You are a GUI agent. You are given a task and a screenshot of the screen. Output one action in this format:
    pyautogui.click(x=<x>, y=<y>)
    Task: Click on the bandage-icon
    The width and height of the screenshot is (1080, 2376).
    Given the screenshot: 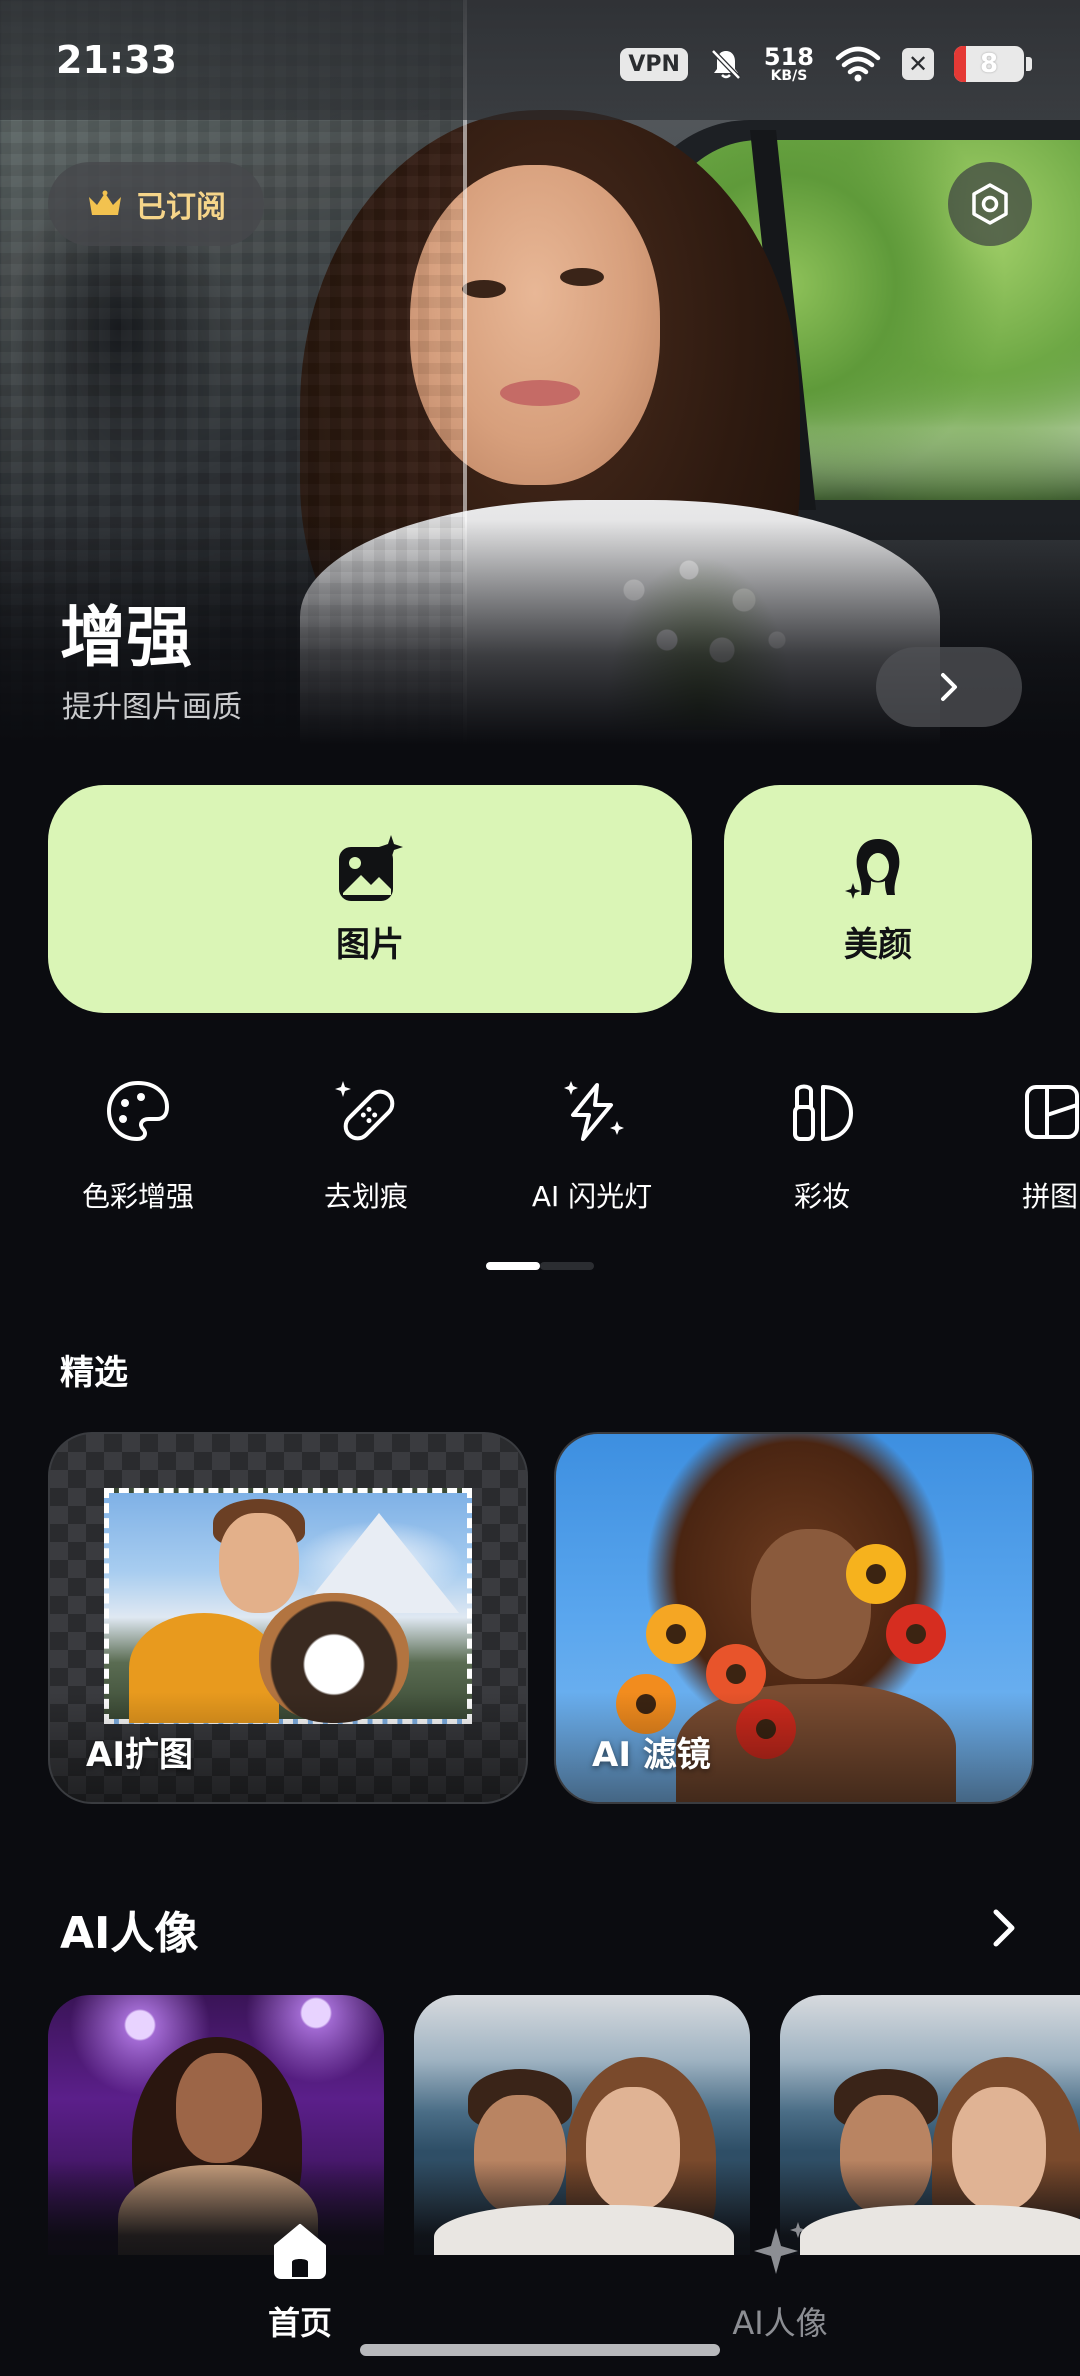 What is the action you would take?
    pyautogui.click(x=365, y=1111)
    